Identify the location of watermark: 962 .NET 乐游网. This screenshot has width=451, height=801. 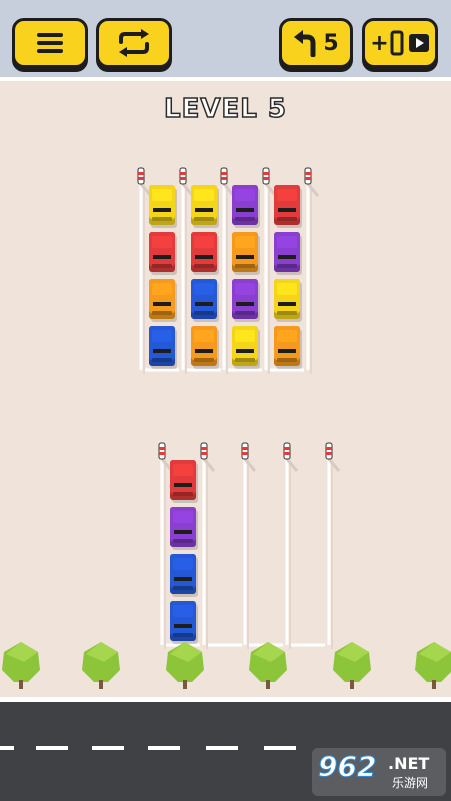
(379, 772).